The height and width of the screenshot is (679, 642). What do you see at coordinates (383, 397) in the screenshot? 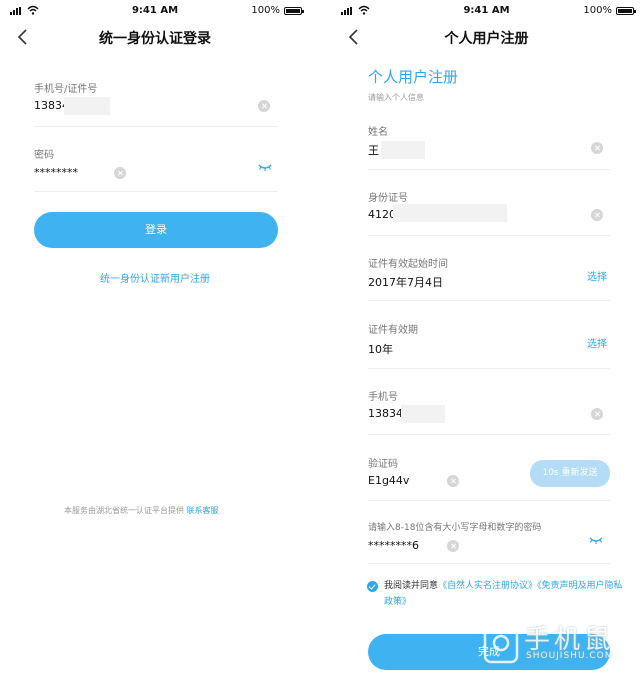
I see `phone-label: 手机号` at bounding box center [383, 397].